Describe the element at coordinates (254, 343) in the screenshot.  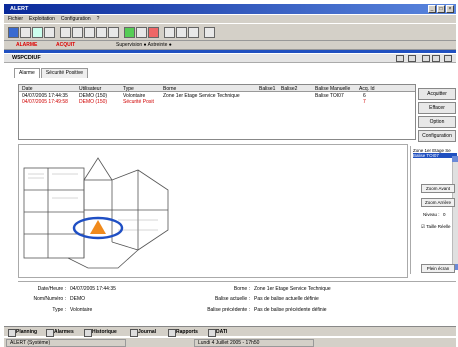
I see `status-datetime: Lundi 4 Juillet 2005 - 17h50` at that location.